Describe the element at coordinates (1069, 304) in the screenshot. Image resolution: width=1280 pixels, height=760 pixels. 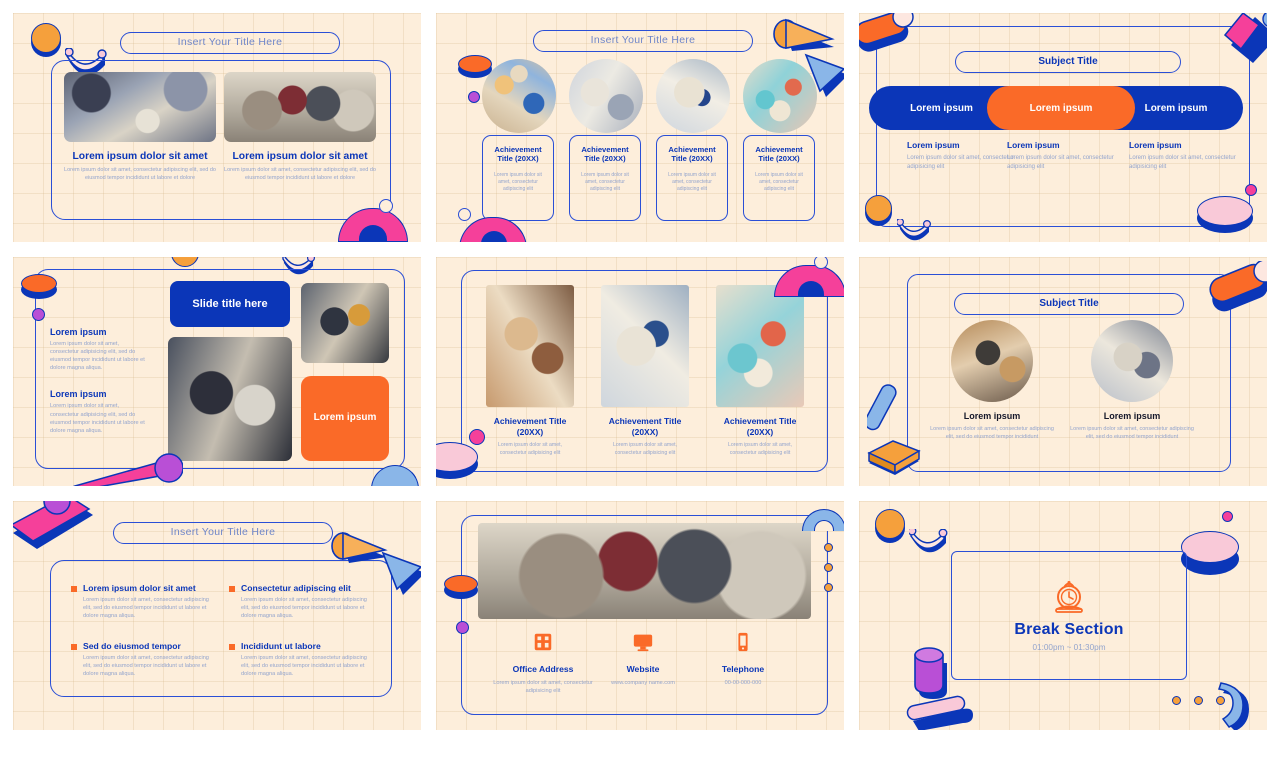
I see `slide-6-title: Subject Title` at that location.